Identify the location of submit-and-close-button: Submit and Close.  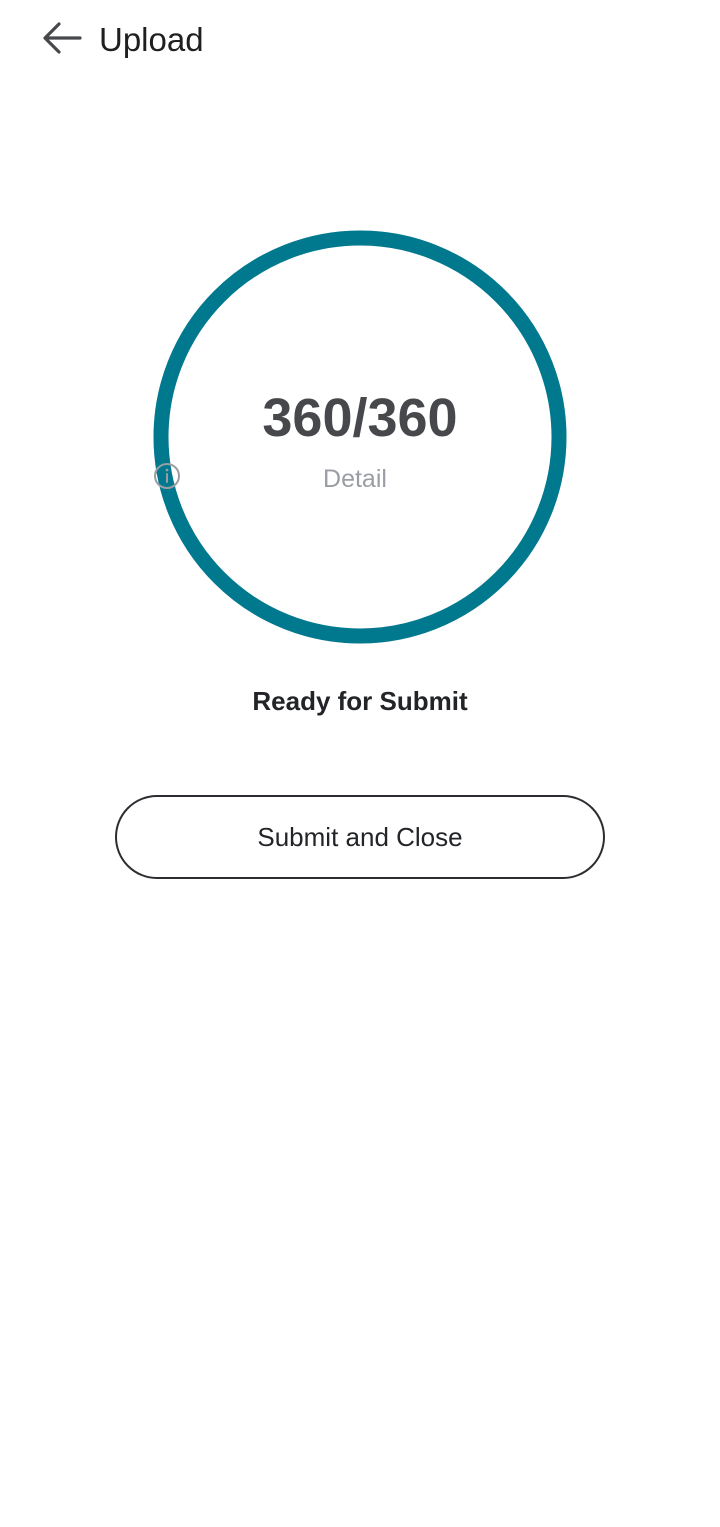
(360, 837).